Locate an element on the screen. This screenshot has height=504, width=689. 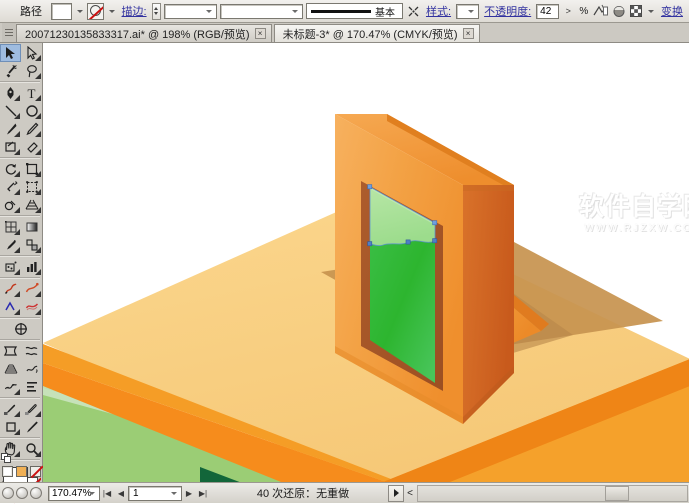
sidebar-item-align-panel-tool is located at coordinates (31, 387).